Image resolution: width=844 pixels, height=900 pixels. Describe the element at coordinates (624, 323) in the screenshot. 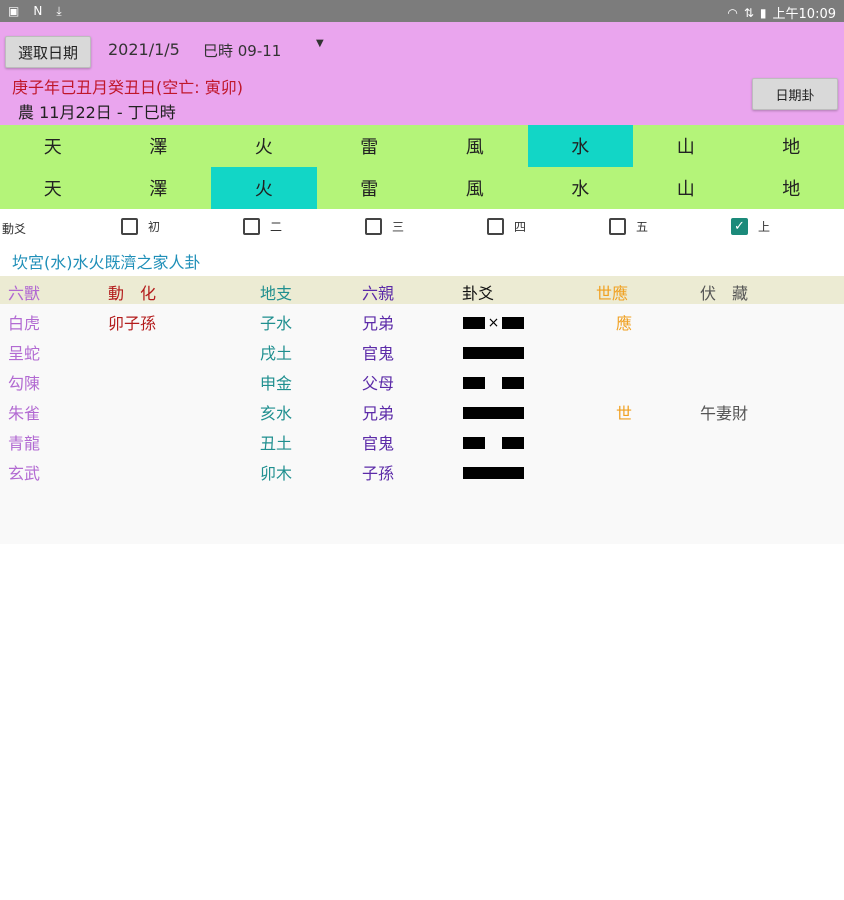

I see `shi-ying-cell: 應` at that location.